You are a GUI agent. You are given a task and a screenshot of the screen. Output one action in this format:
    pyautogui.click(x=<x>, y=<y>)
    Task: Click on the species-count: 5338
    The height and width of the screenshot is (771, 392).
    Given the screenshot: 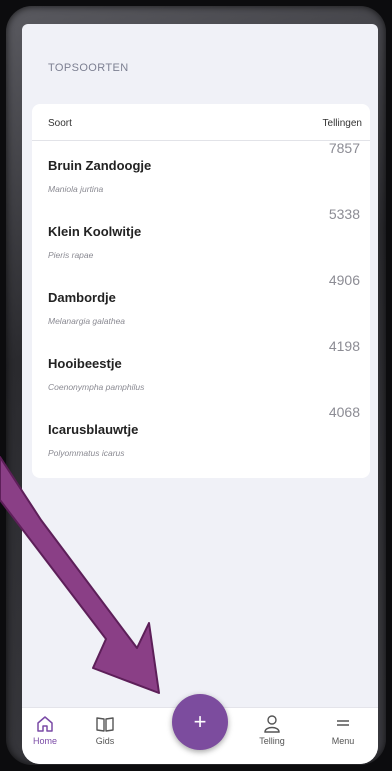 What is the action you would take?
    pyautogui.click(x=344, y=214)
    